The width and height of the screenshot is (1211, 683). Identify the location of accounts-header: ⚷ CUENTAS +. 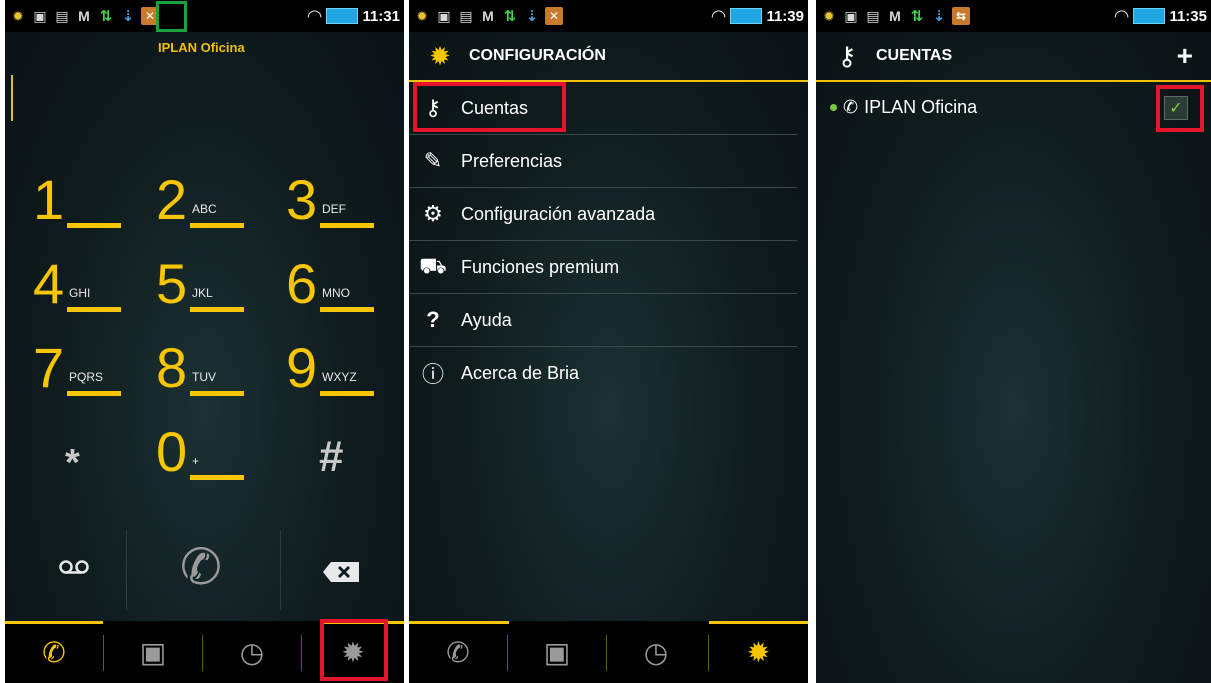
(1013, 57).